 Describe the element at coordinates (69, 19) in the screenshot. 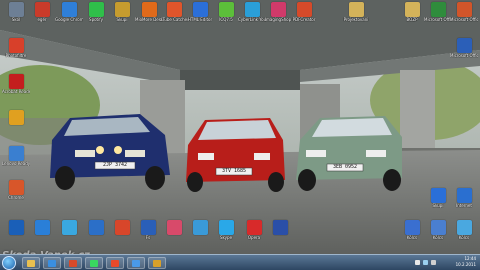

I see `desktop-icon-label: Google Chrome` at that location.